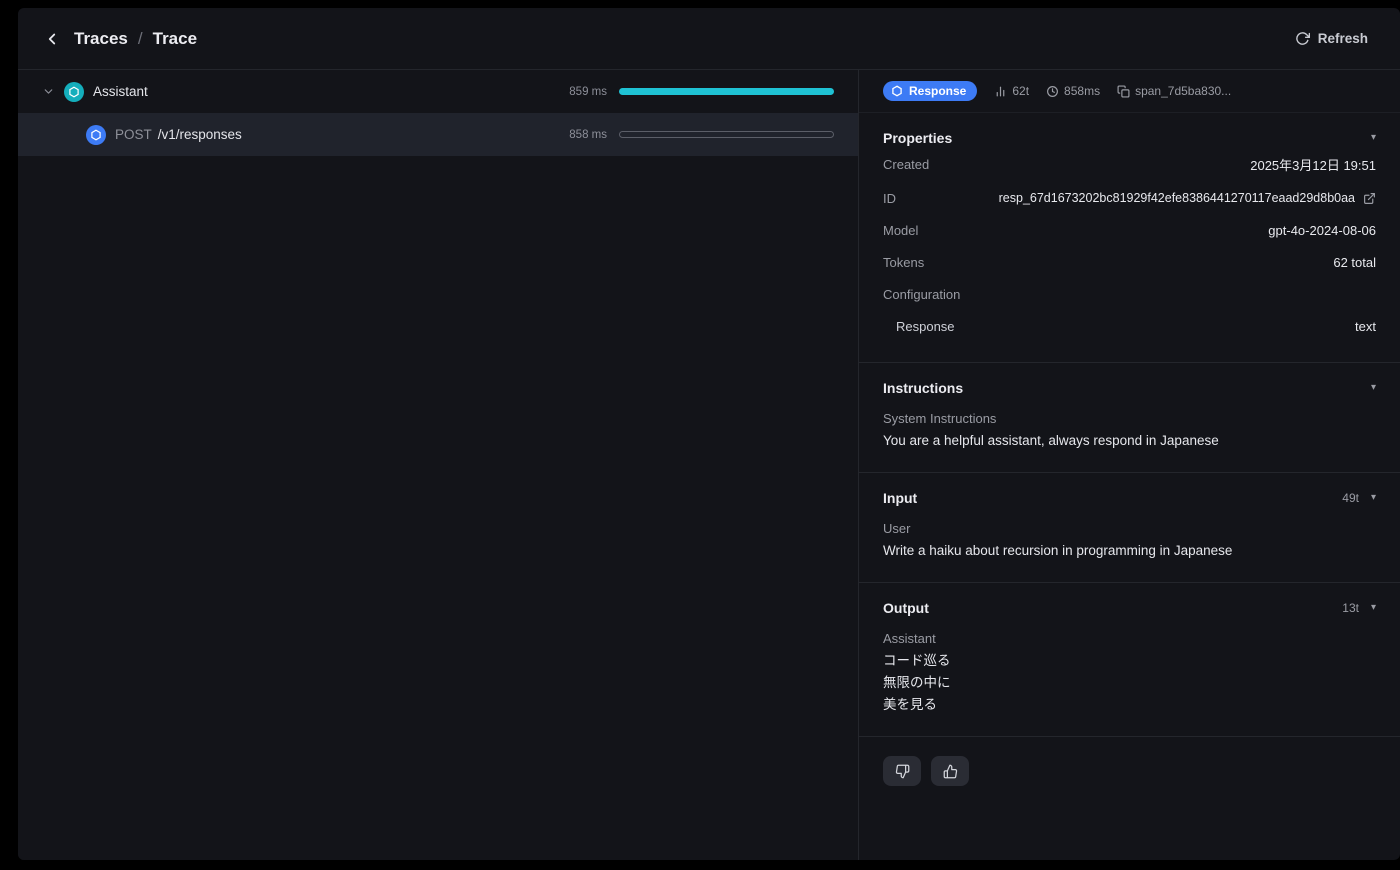 This screenshot has width=1400, height=870. I want to click on property-row-tokens: Tokens 62 total, so click(1129, 262).